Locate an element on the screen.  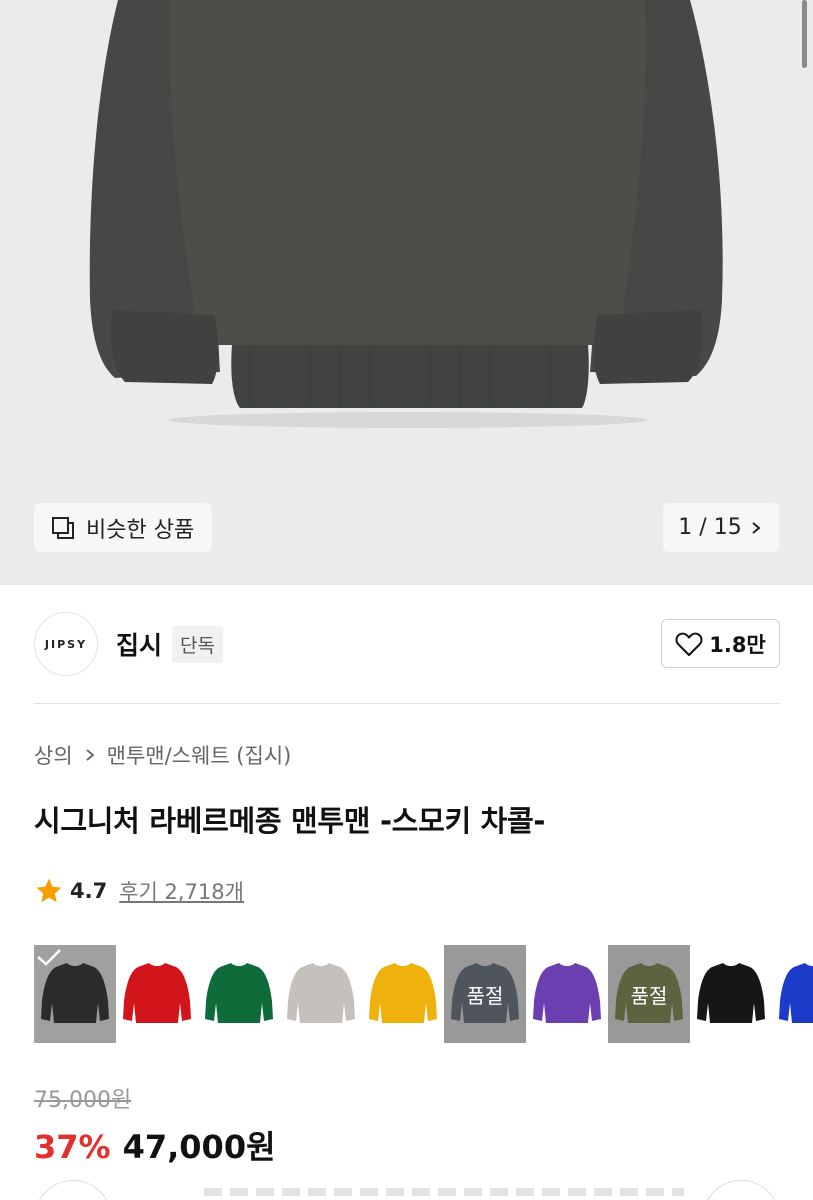
divider is located at coordinates (407, 703).